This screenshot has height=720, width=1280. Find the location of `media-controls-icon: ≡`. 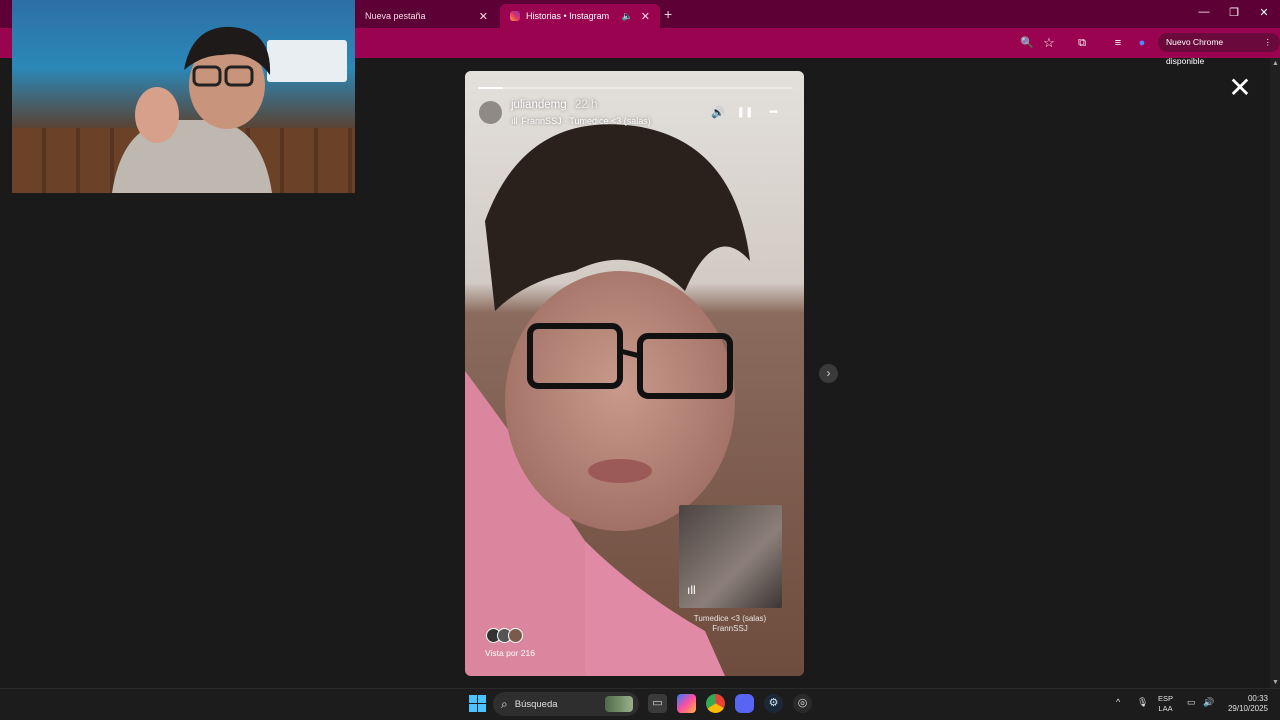

media-controls-icon: ≡ is located at coordinates (1118, 43).